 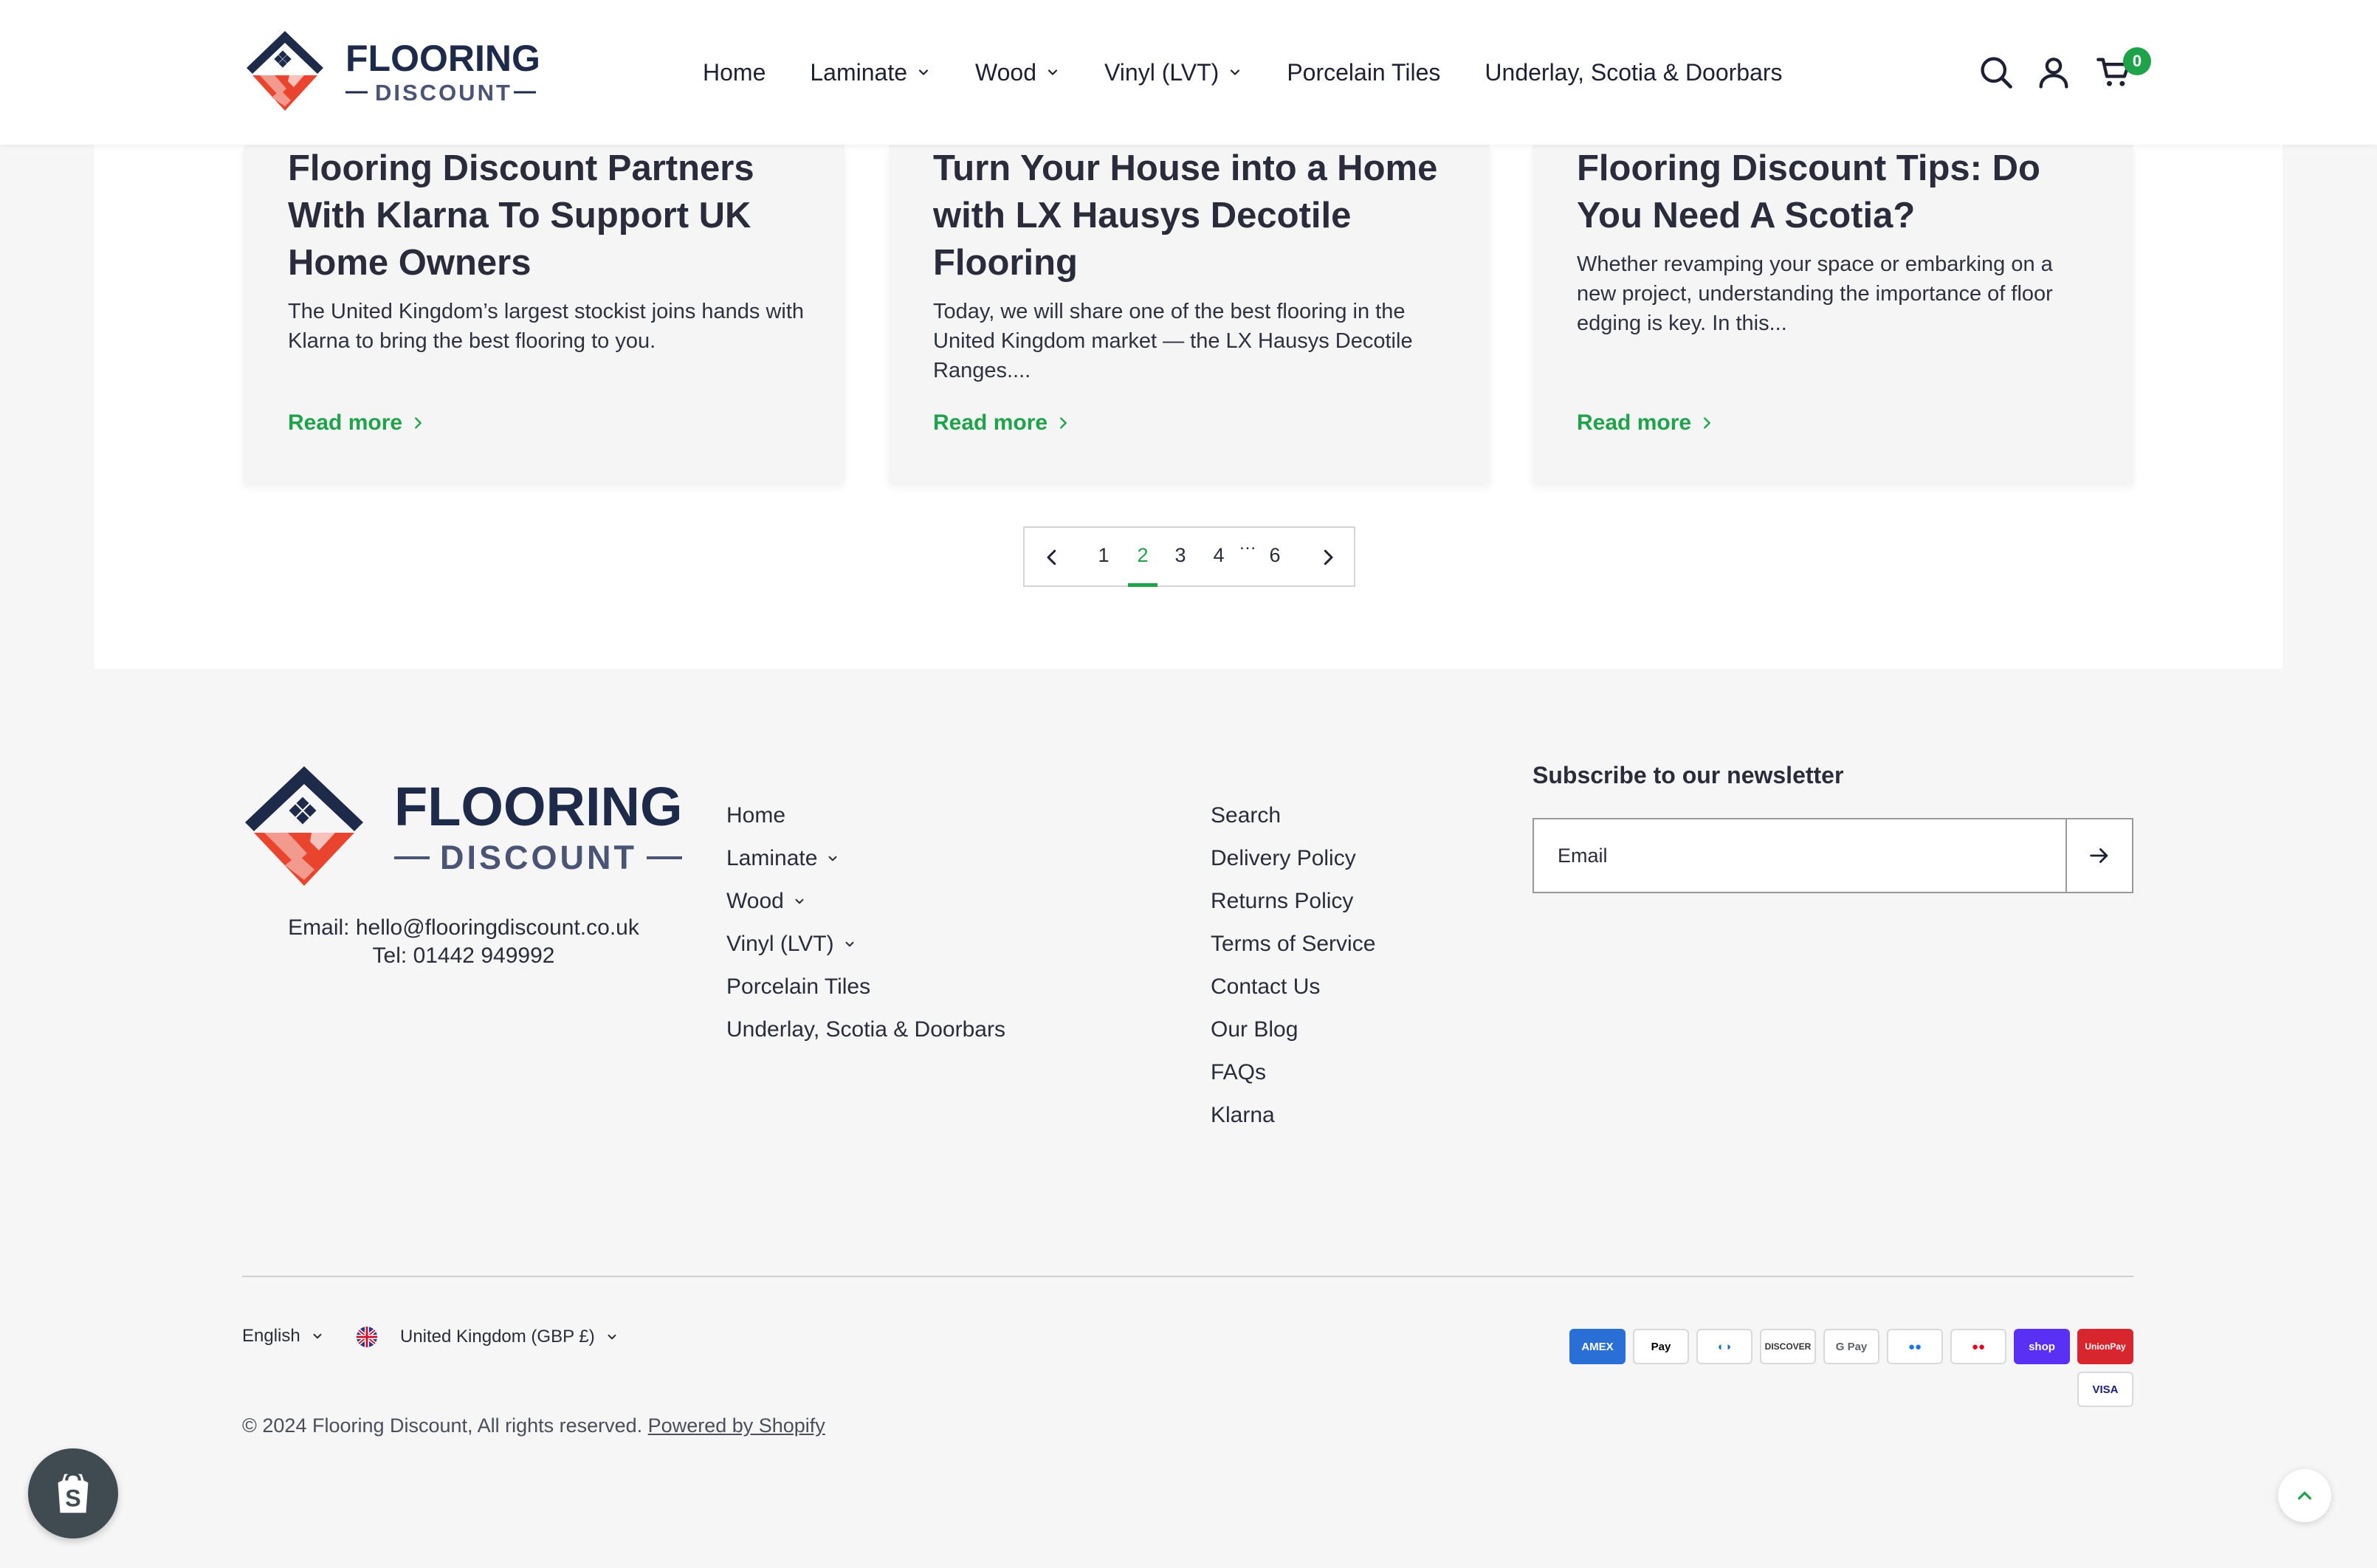 What do you see at coordinates (1275, 555) in the screenshot?
I see `page-6-link: 6` at bounding box center [1275, 555].